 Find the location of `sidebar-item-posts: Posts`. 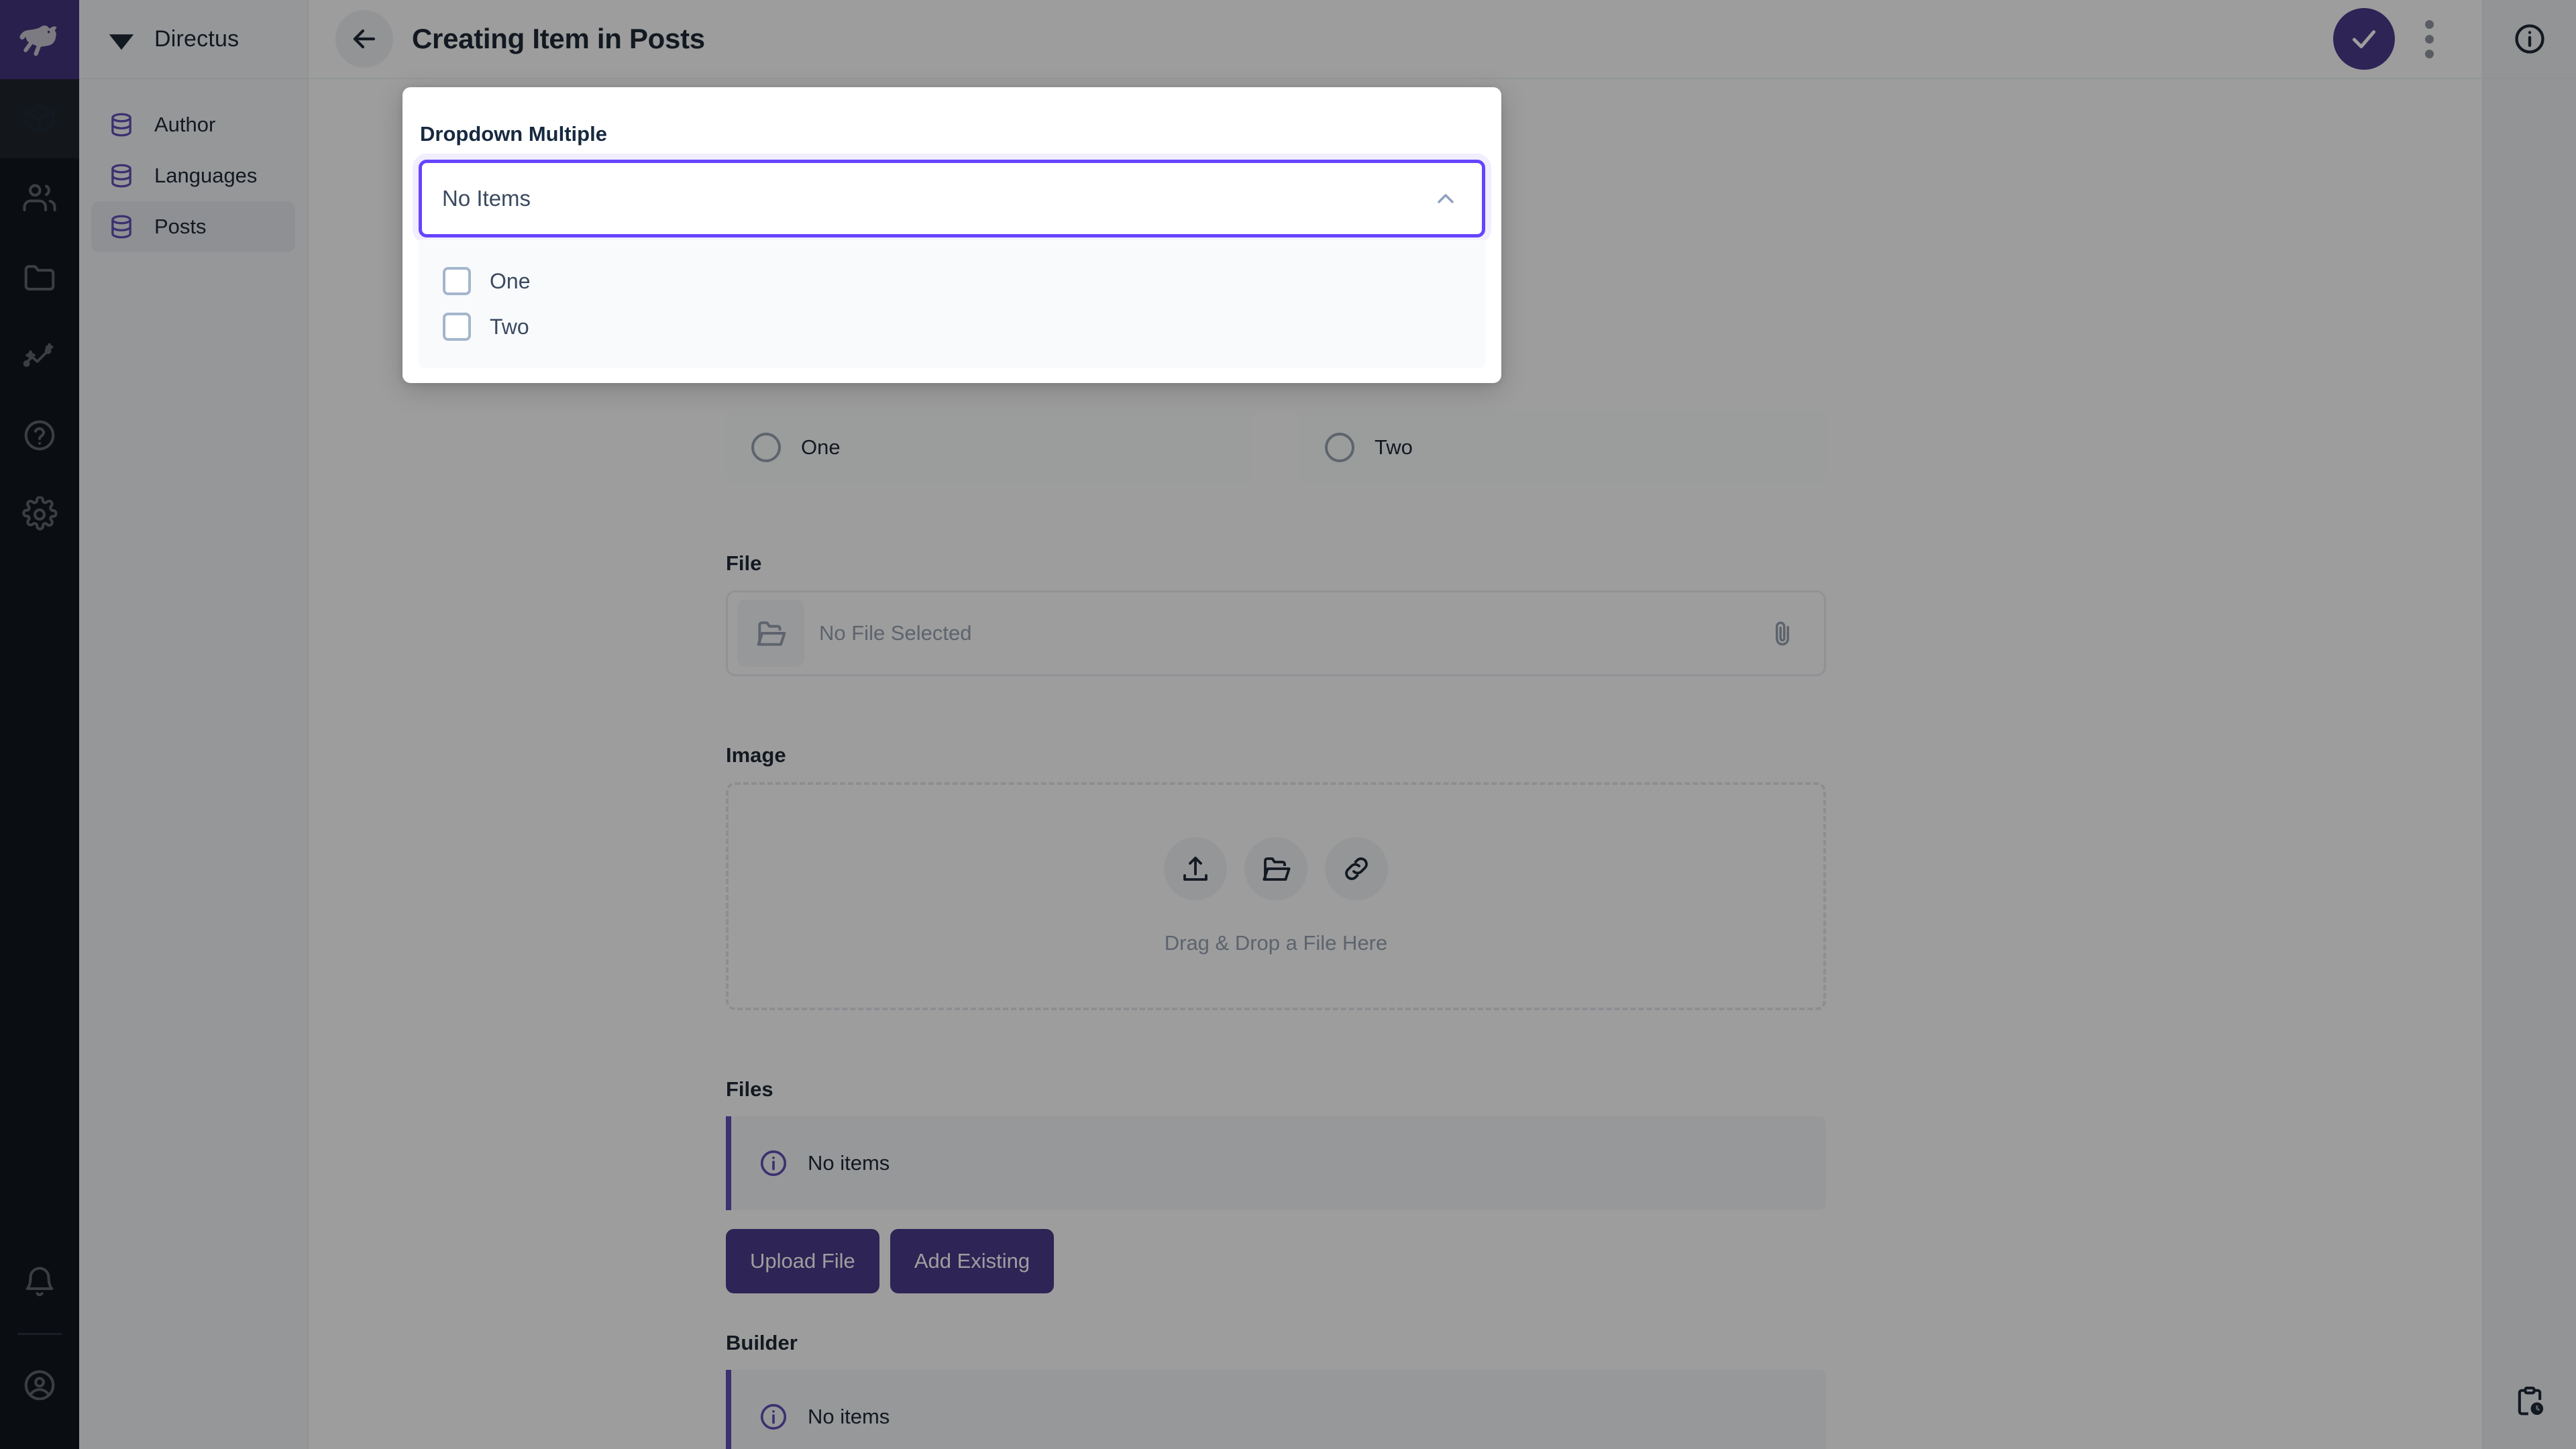

sidebar-item-posts: Posts is located at coordinates (193, 226).